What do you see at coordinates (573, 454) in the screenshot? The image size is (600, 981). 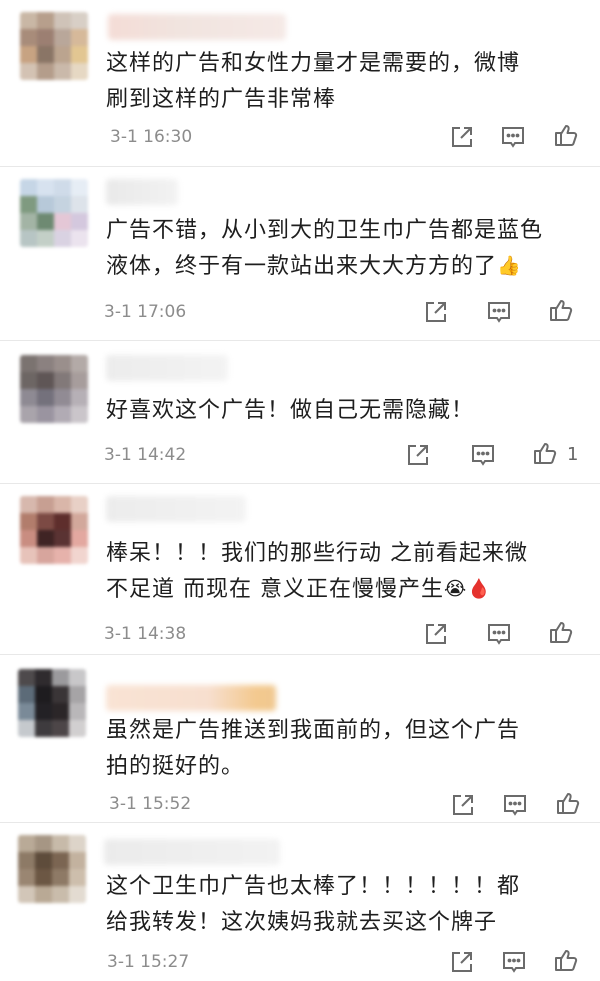 I see `like-count: 1` at bounding box center [573, 454].